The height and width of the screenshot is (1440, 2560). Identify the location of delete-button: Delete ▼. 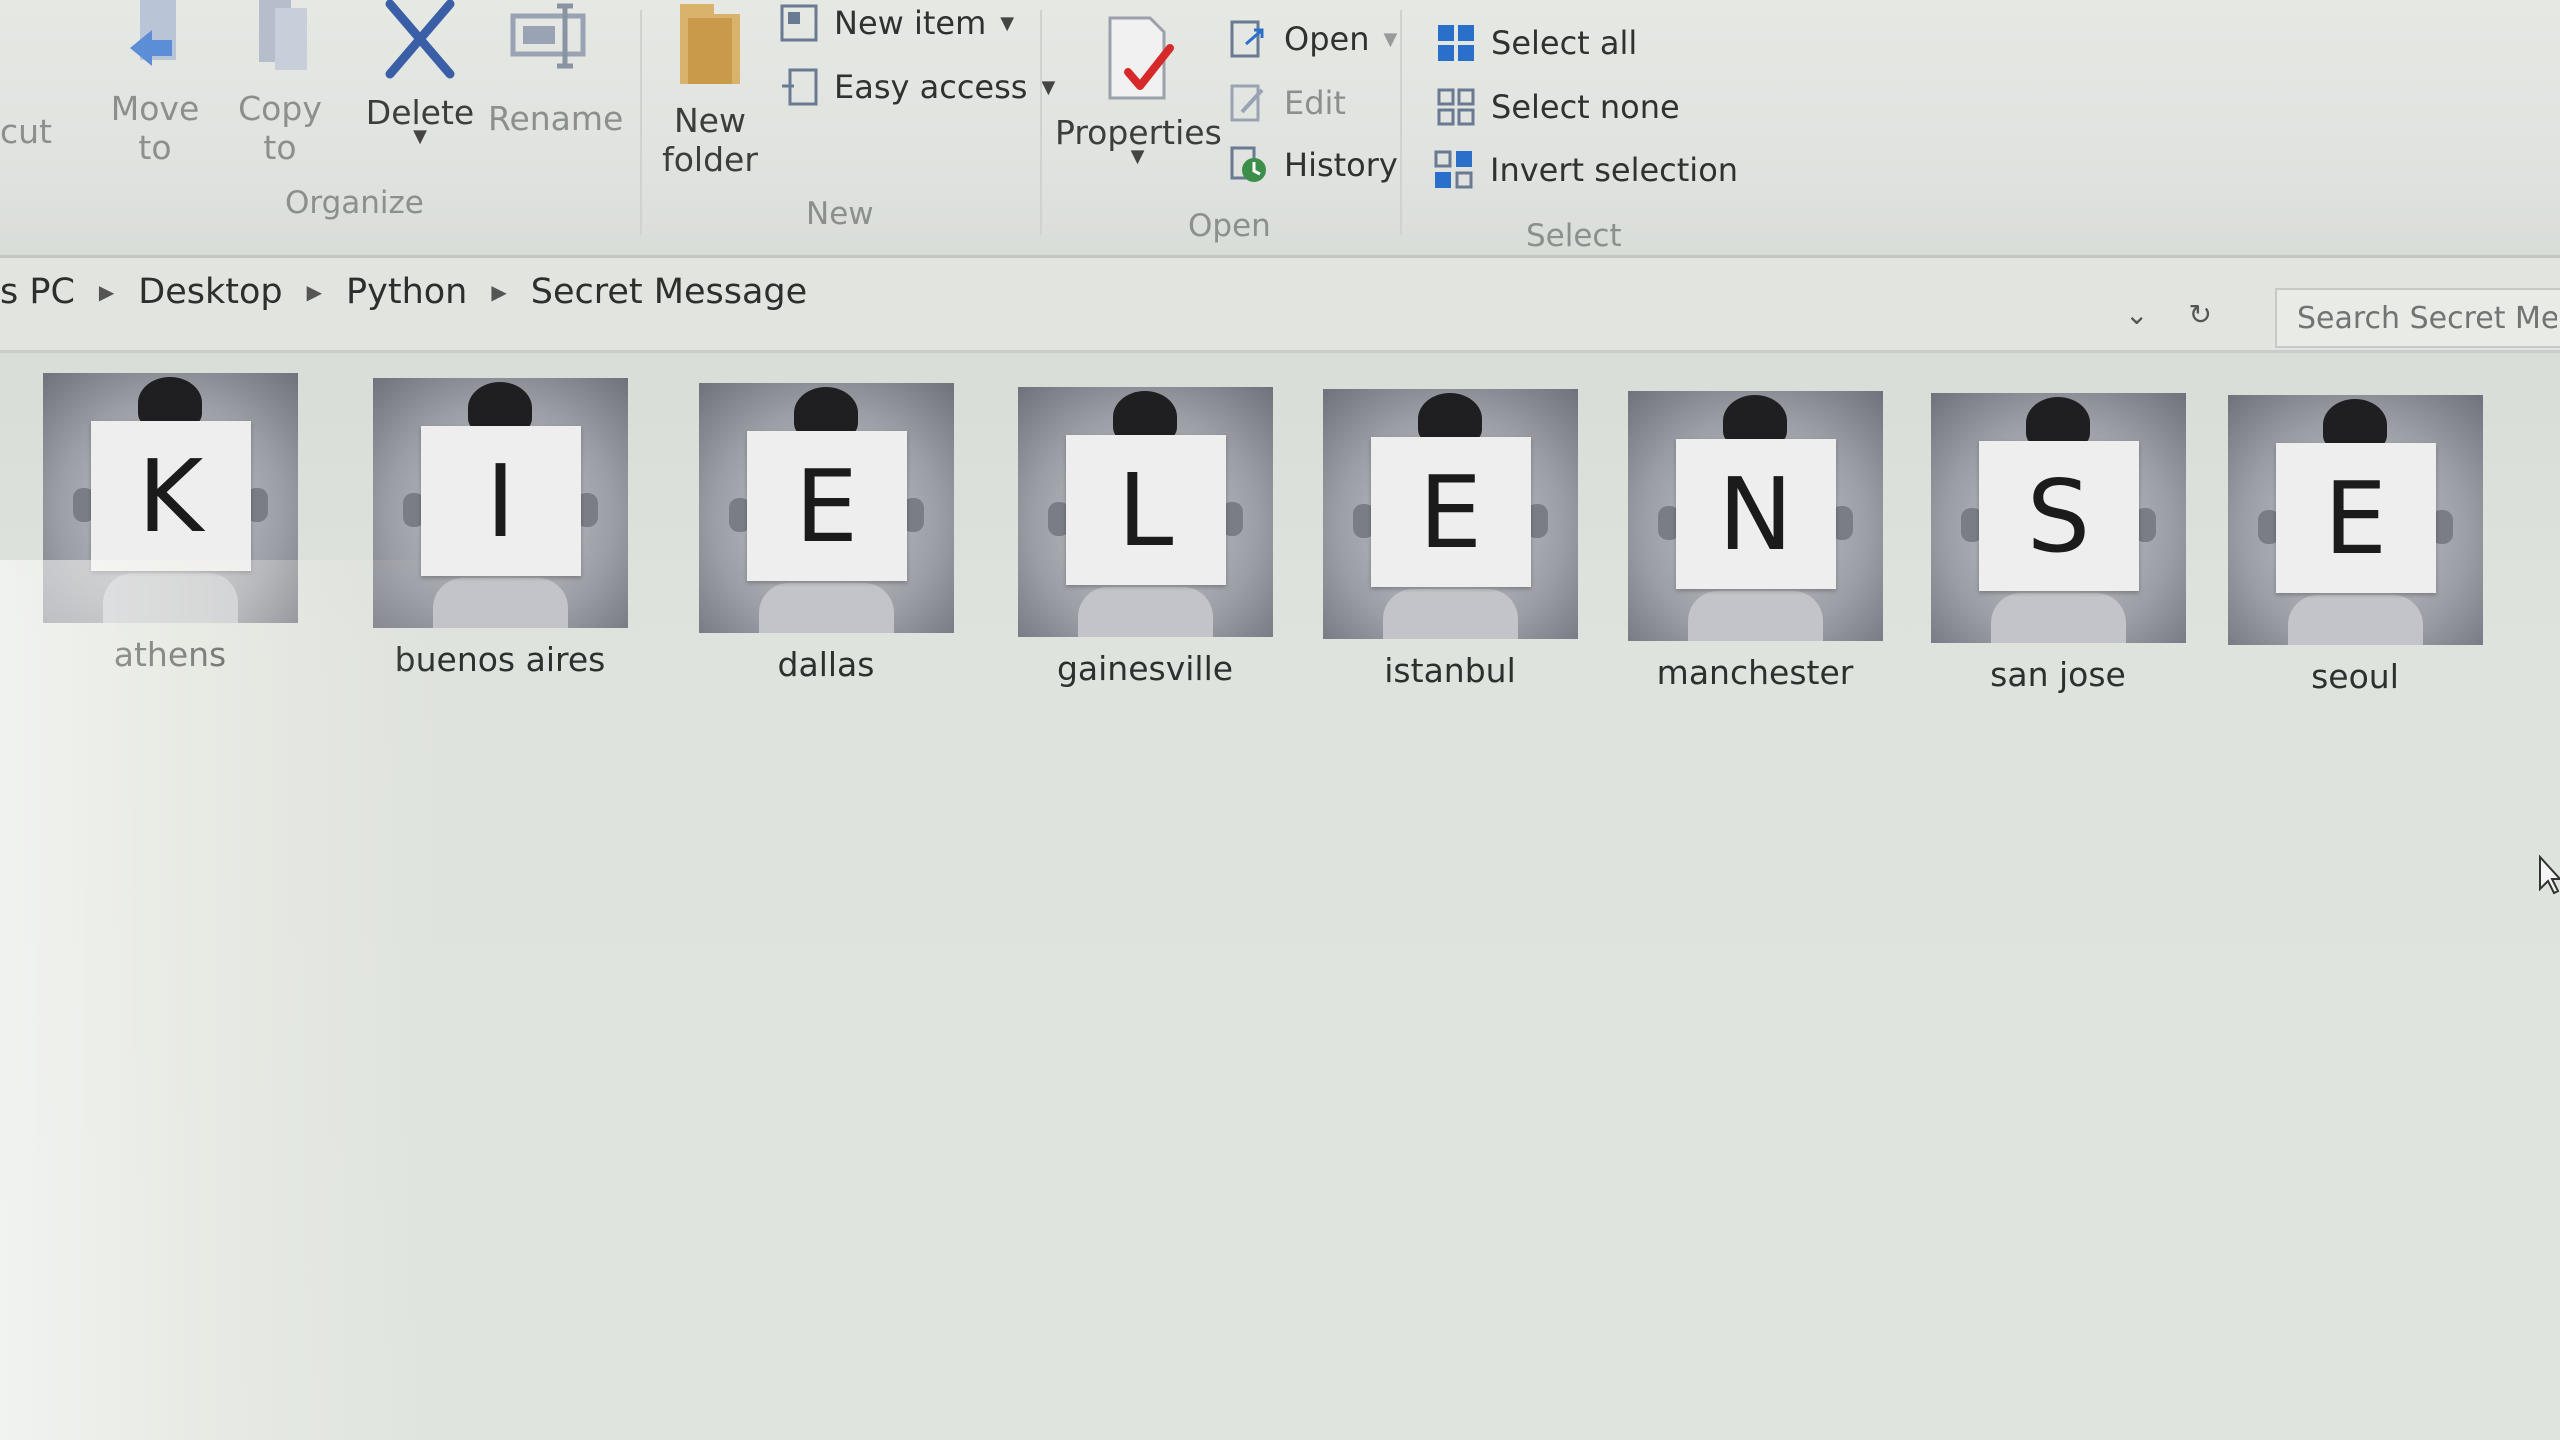
(420, 74).